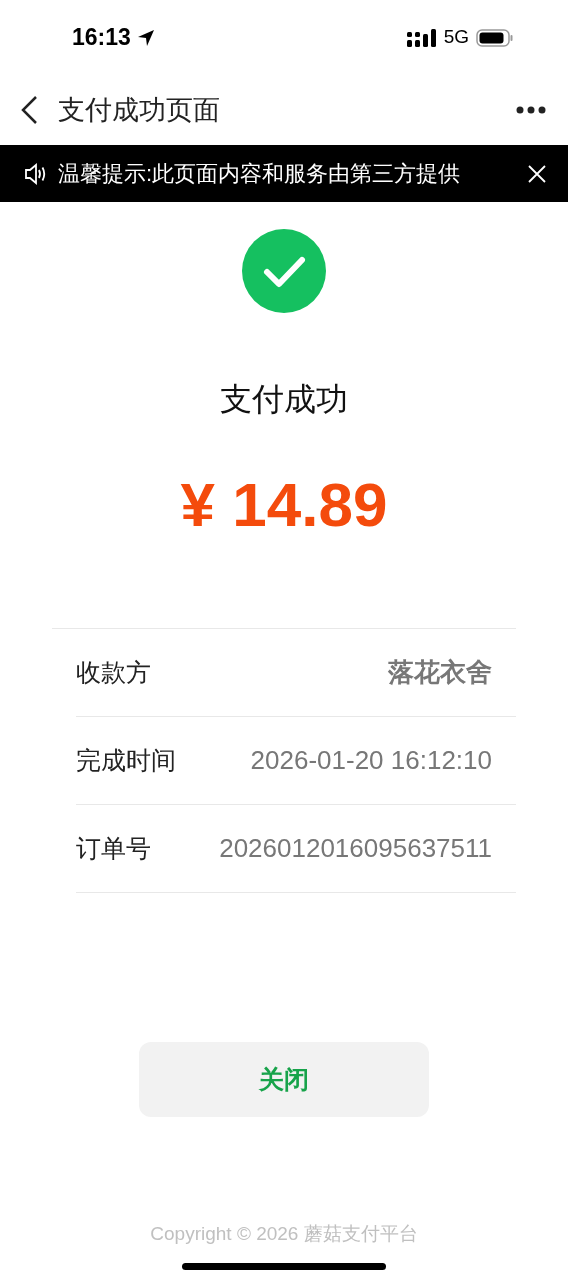 This screenshot has width=568, height=1280. What do you see at coordinates (371, 760) in the screenshot?
I see `detail-value: 2026-01-20 16:12:10` at bounding box center [371, 760].